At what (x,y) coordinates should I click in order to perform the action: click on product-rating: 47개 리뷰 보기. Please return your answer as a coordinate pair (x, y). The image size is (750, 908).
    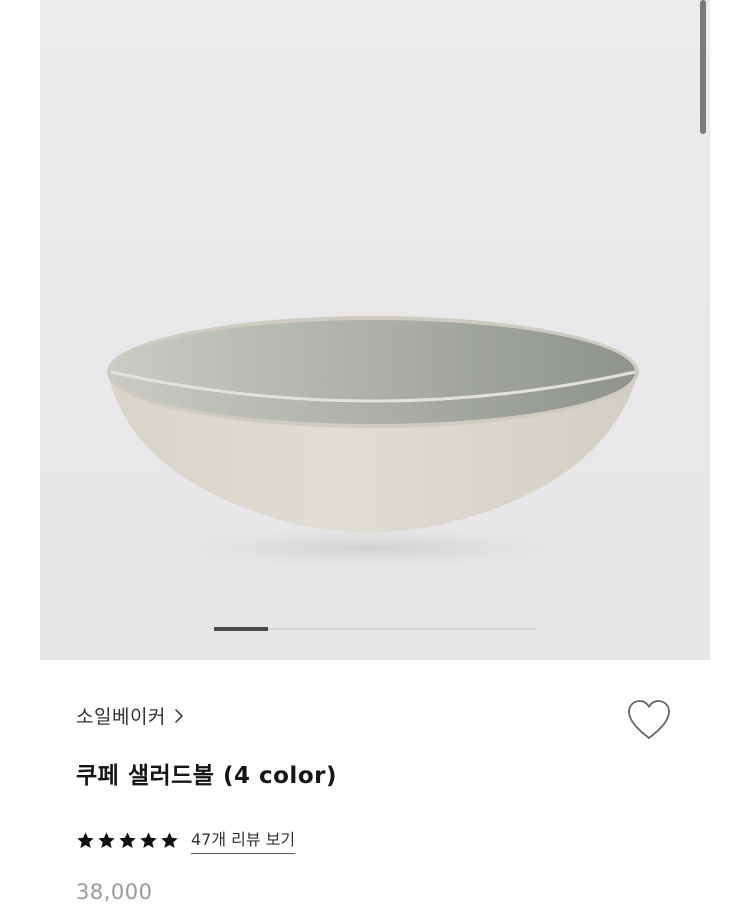
    Looking at the image, I should click on (186, 840).